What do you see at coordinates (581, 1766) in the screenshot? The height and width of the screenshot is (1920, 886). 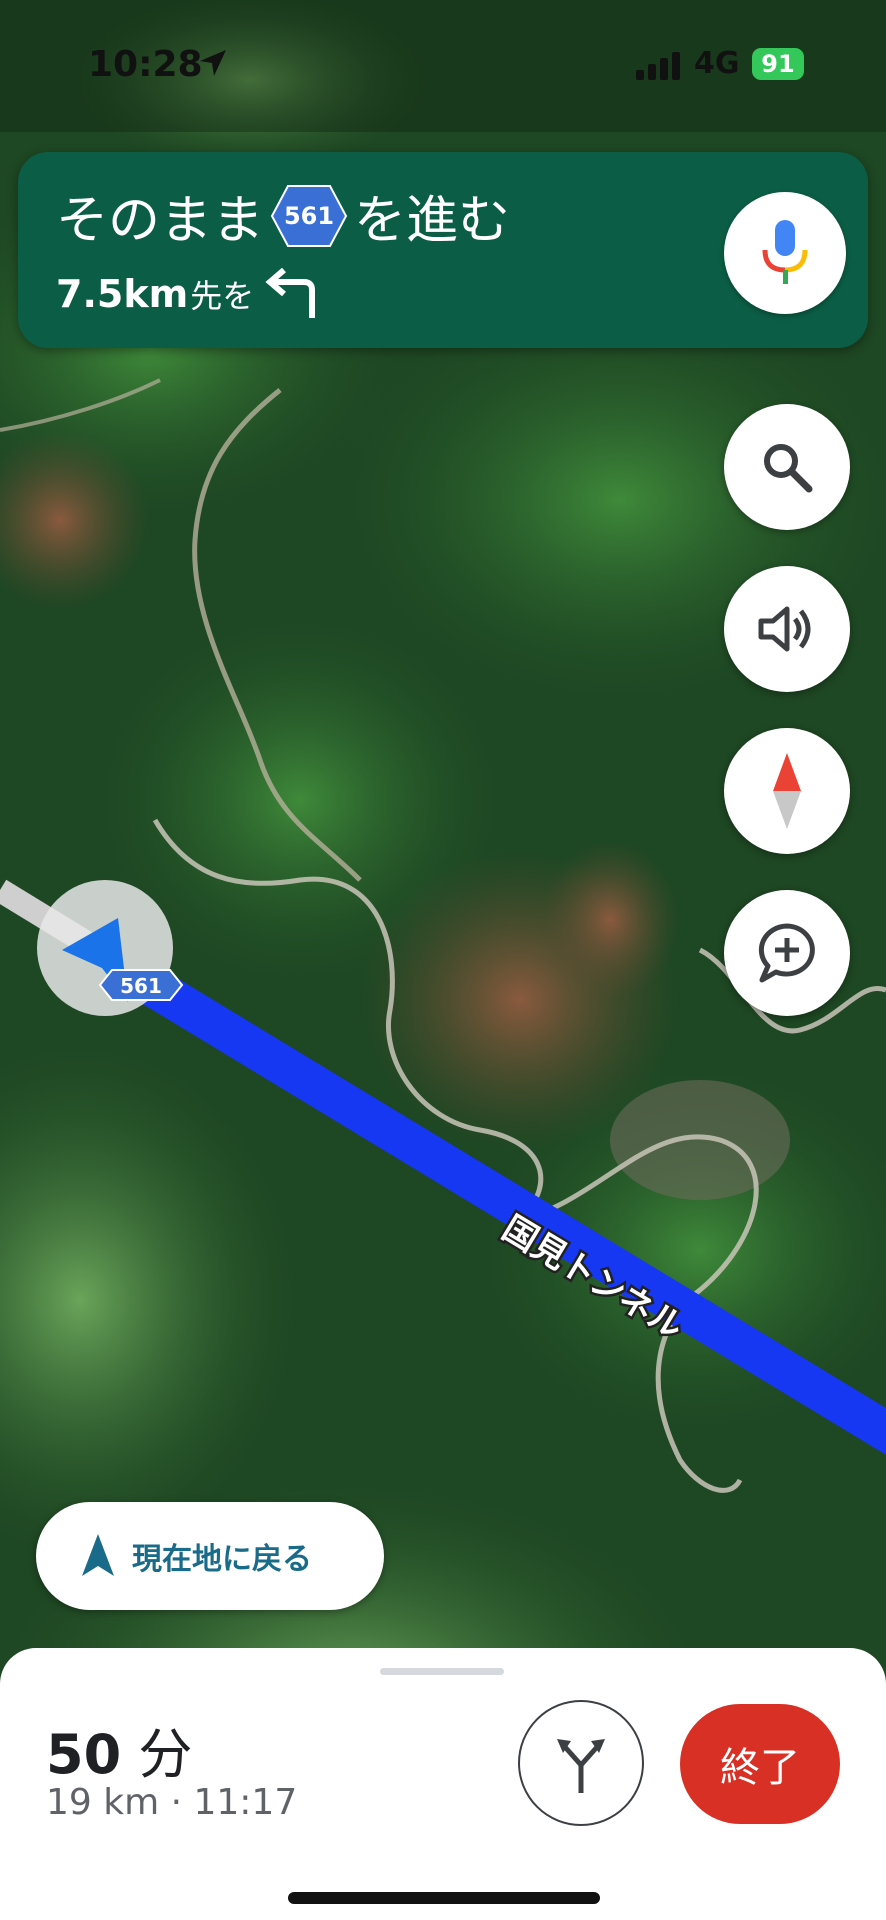 I see `route-fork-icon` at bounding box center [581, 1766].